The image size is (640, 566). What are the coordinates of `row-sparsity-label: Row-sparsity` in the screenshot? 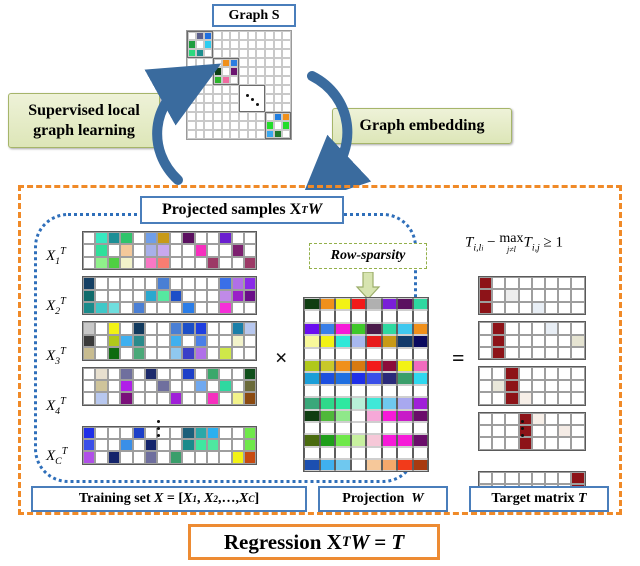 It's located at (368, 256).